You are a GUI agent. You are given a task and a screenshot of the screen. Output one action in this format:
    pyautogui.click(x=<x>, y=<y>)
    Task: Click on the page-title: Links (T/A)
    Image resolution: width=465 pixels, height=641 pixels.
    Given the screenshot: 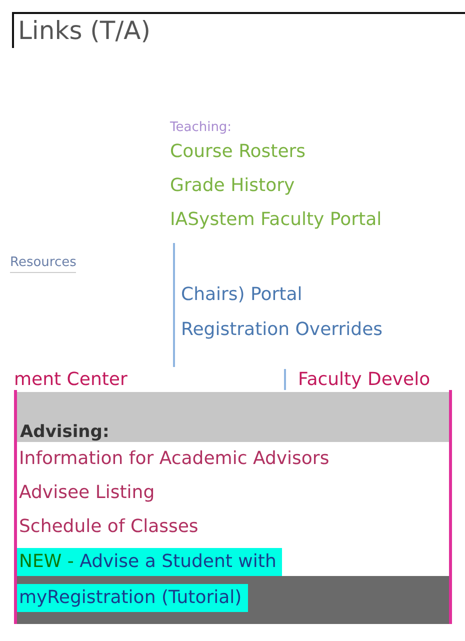 What is the action you would take?
    pyautogui.click(x=84, y=30)
    